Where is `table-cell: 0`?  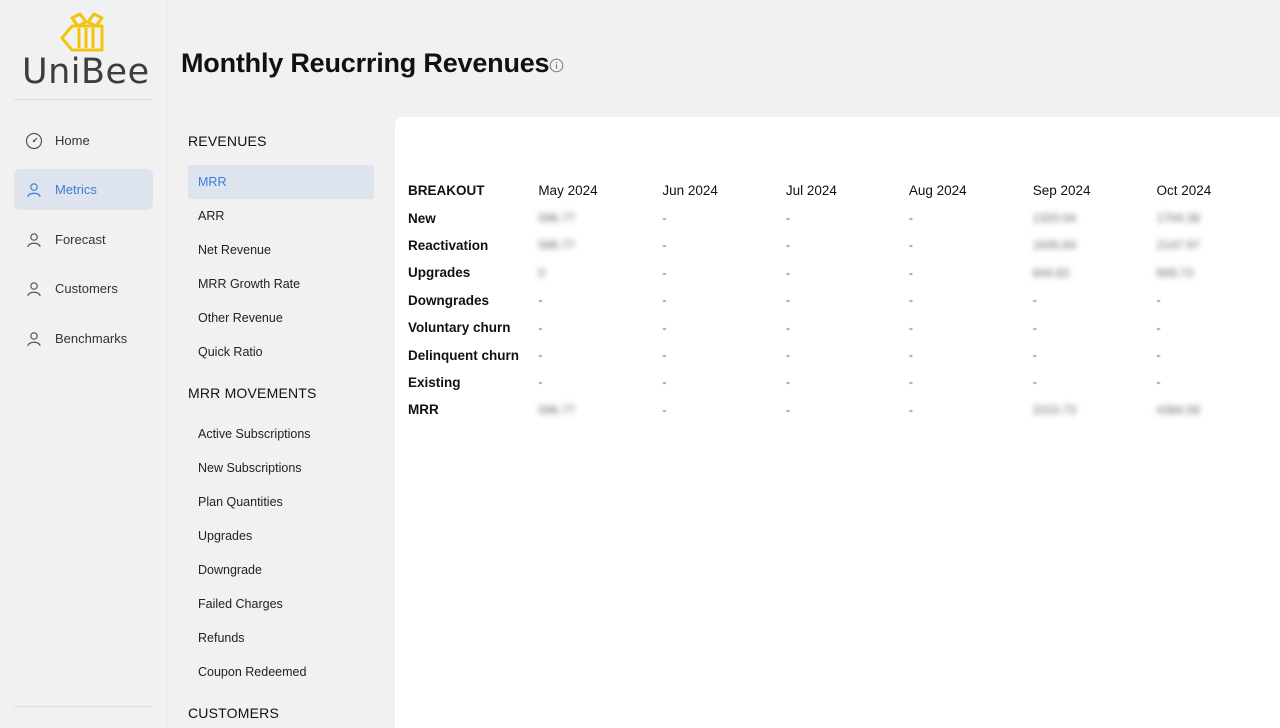
table-cell: 0 is located at coordinates (600, 272).